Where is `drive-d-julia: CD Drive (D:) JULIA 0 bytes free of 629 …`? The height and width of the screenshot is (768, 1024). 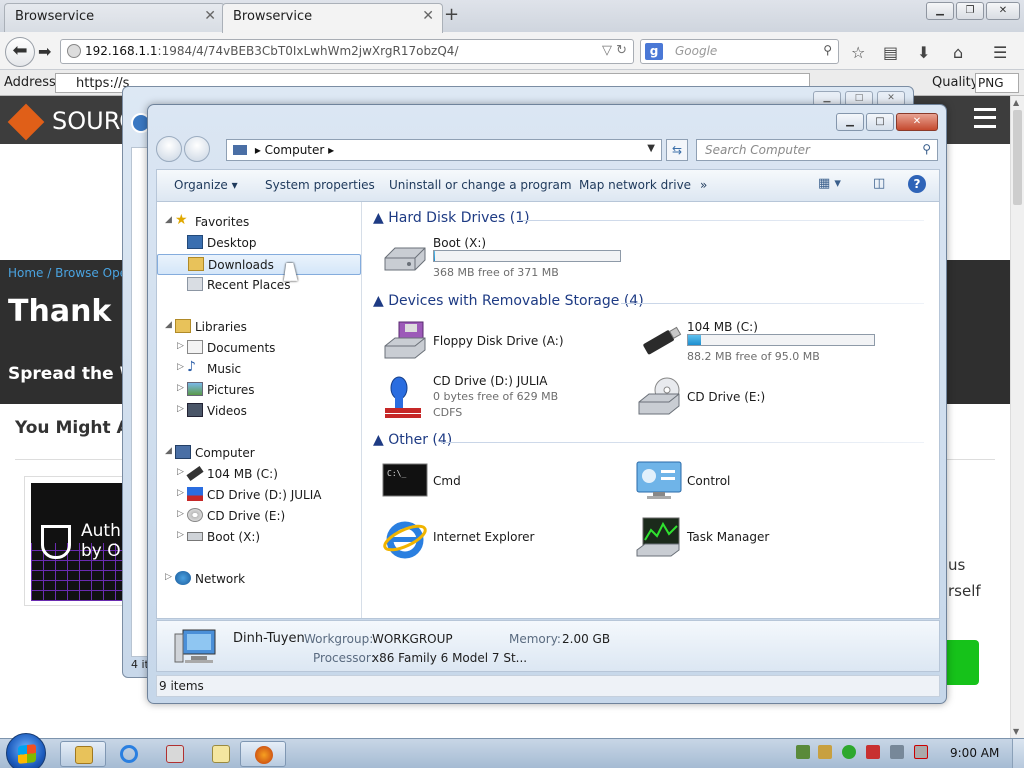
drive-d-julia: CD Drive (D:) JULIA 0 bytes free of 629 … is located at coordinates (501, 399).